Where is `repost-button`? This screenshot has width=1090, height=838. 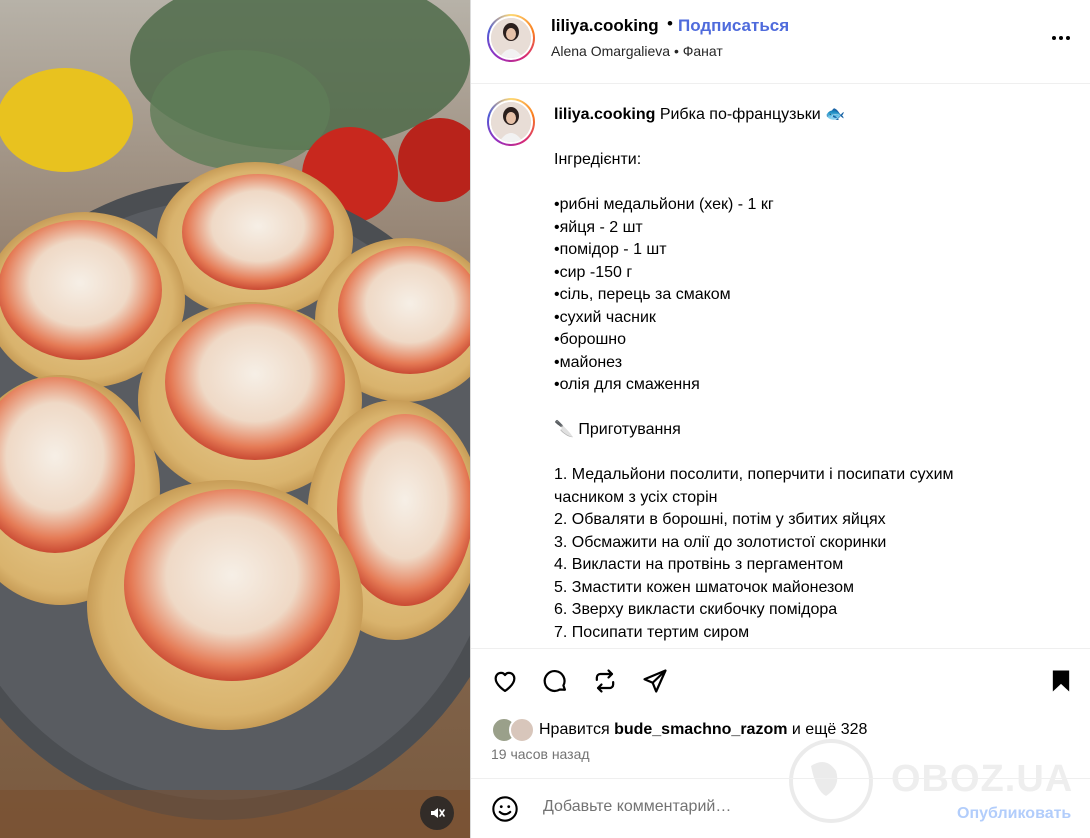
repost-button is located at coordinates (605, 681).